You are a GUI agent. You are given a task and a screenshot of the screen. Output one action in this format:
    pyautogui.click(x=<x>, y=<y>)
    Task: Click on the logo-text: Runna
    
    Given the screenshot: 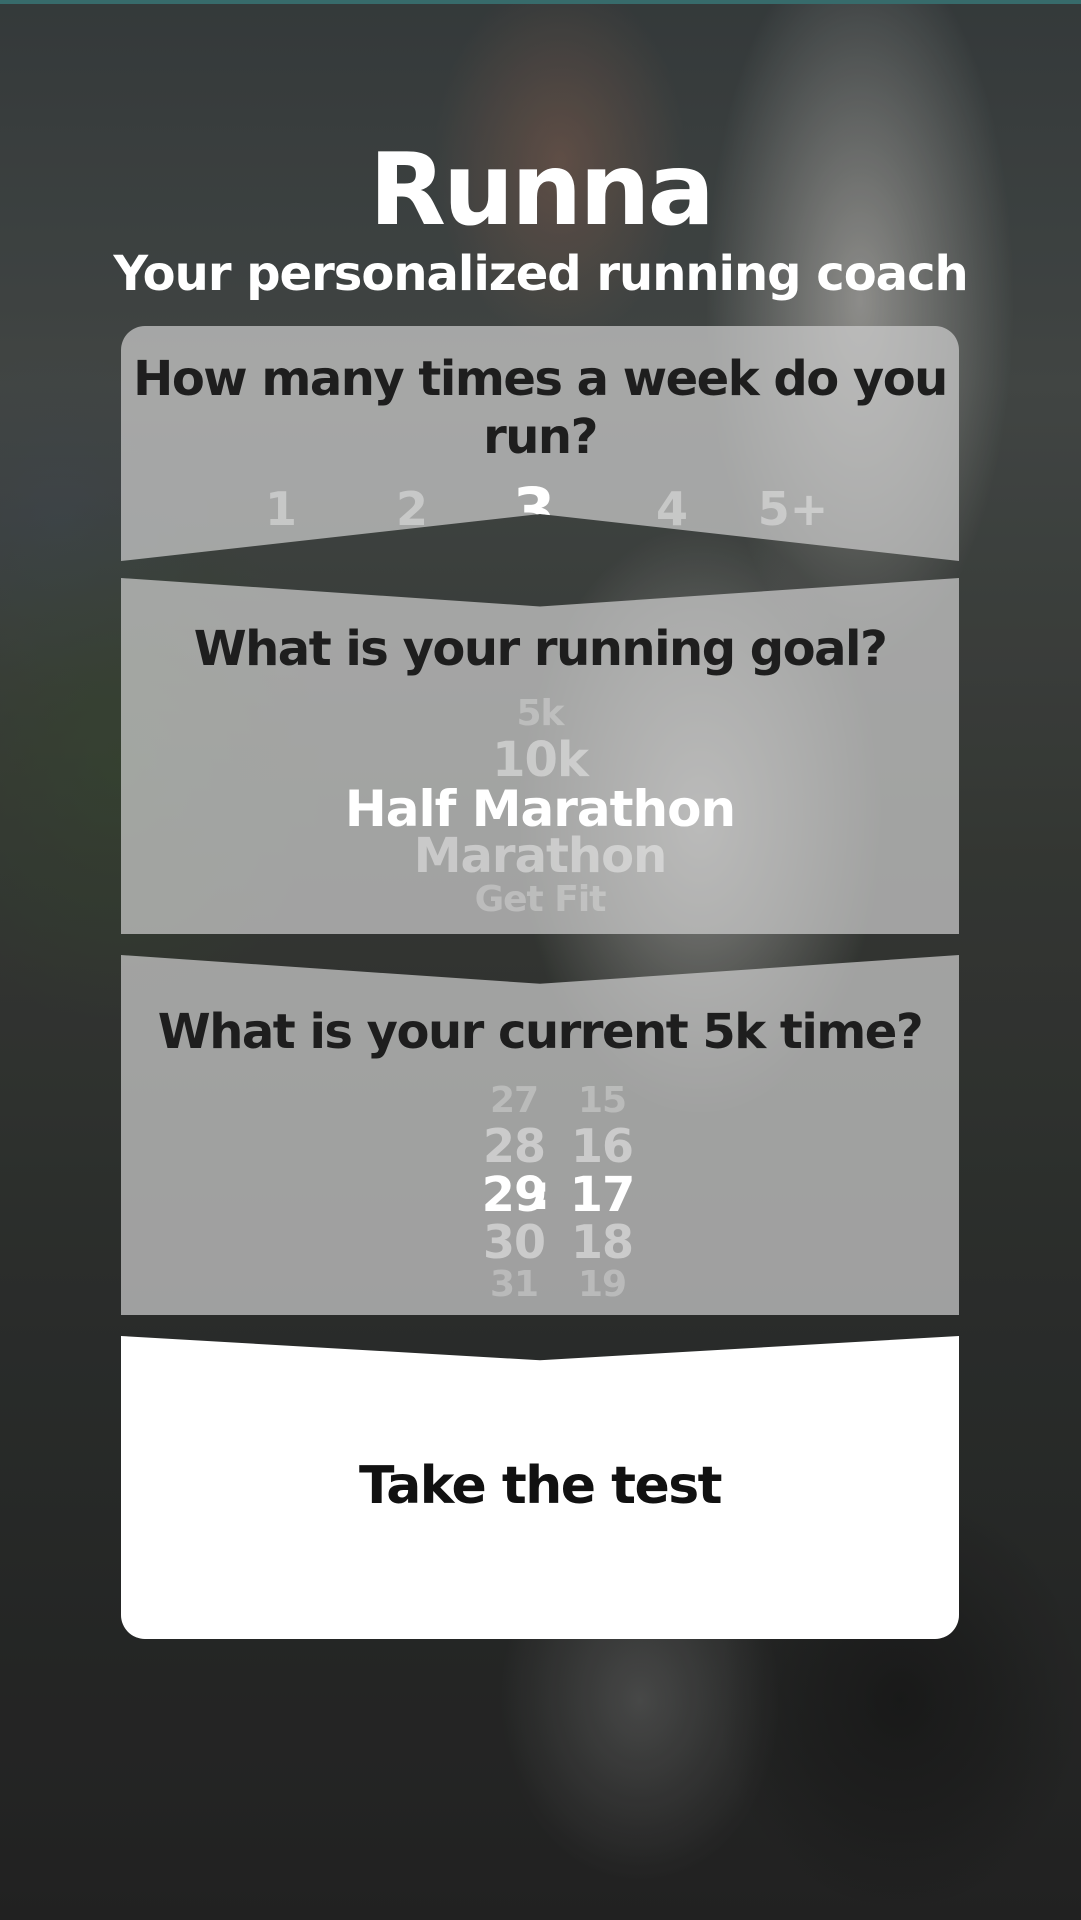 What is the action you would take?
    pyautogui.click(x=541, y=189)
    